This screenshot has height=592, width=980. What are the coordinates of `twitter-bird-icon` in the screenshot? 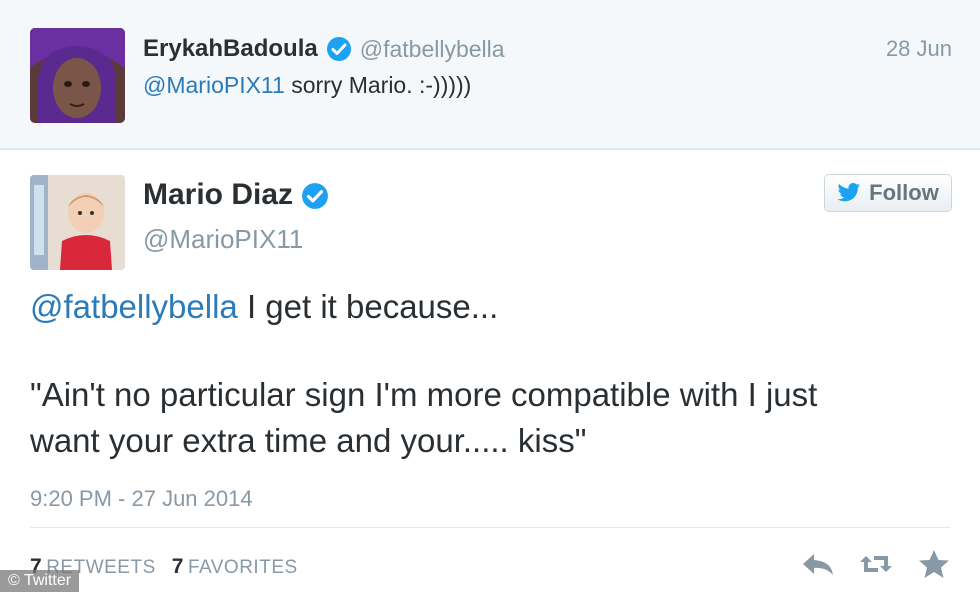 It's located at (849, 192).